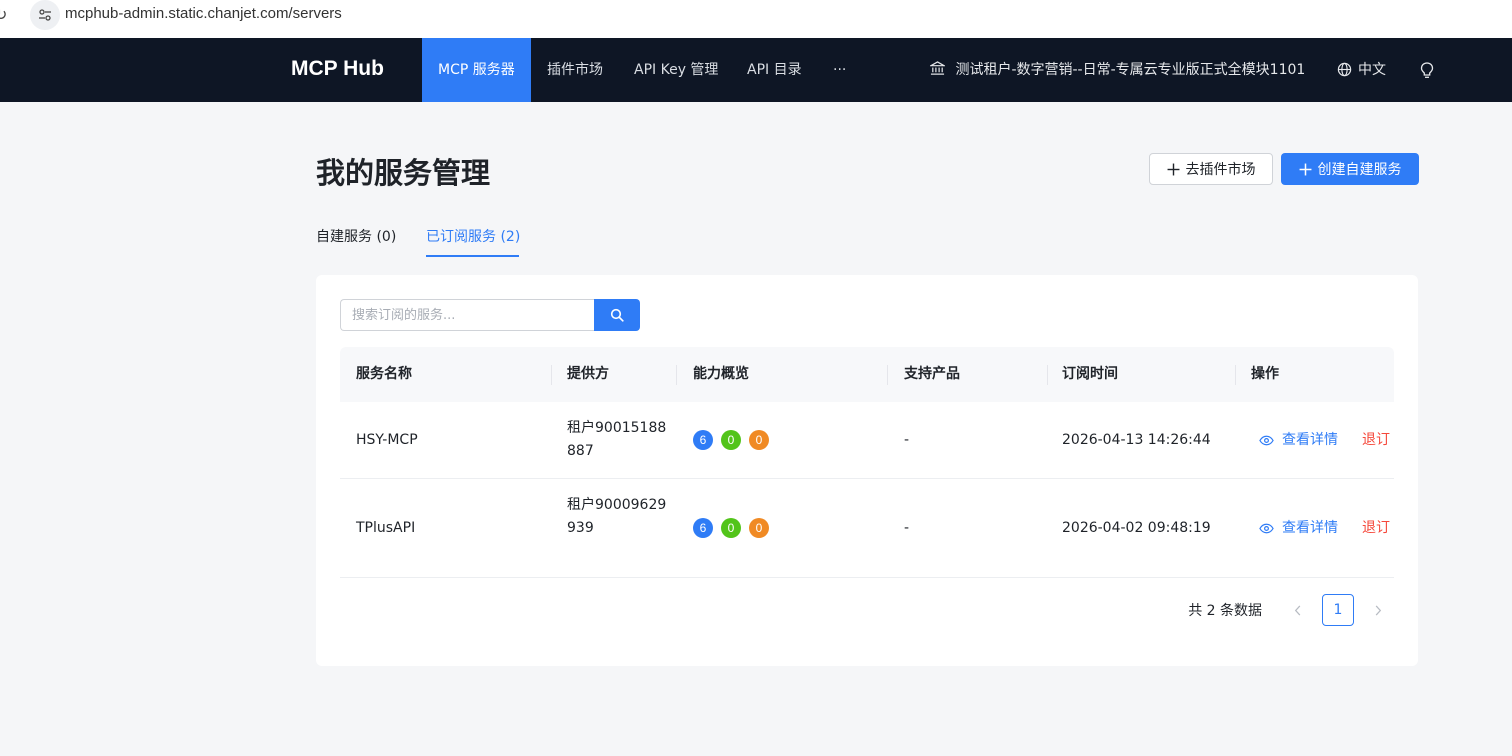 This screenshot has height=756, width=1512. Describe the element at coordinates (1427, 72) in the screenshot. I see `bulb-icon` at that location.